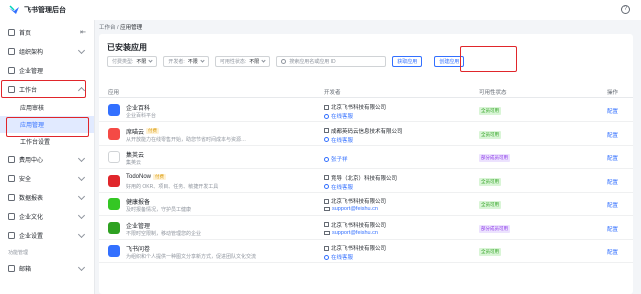 Image resolution: width=641 pixels, height=294 pixels. I want to click on app-name: TodoNow 付费, so click(146, 176).